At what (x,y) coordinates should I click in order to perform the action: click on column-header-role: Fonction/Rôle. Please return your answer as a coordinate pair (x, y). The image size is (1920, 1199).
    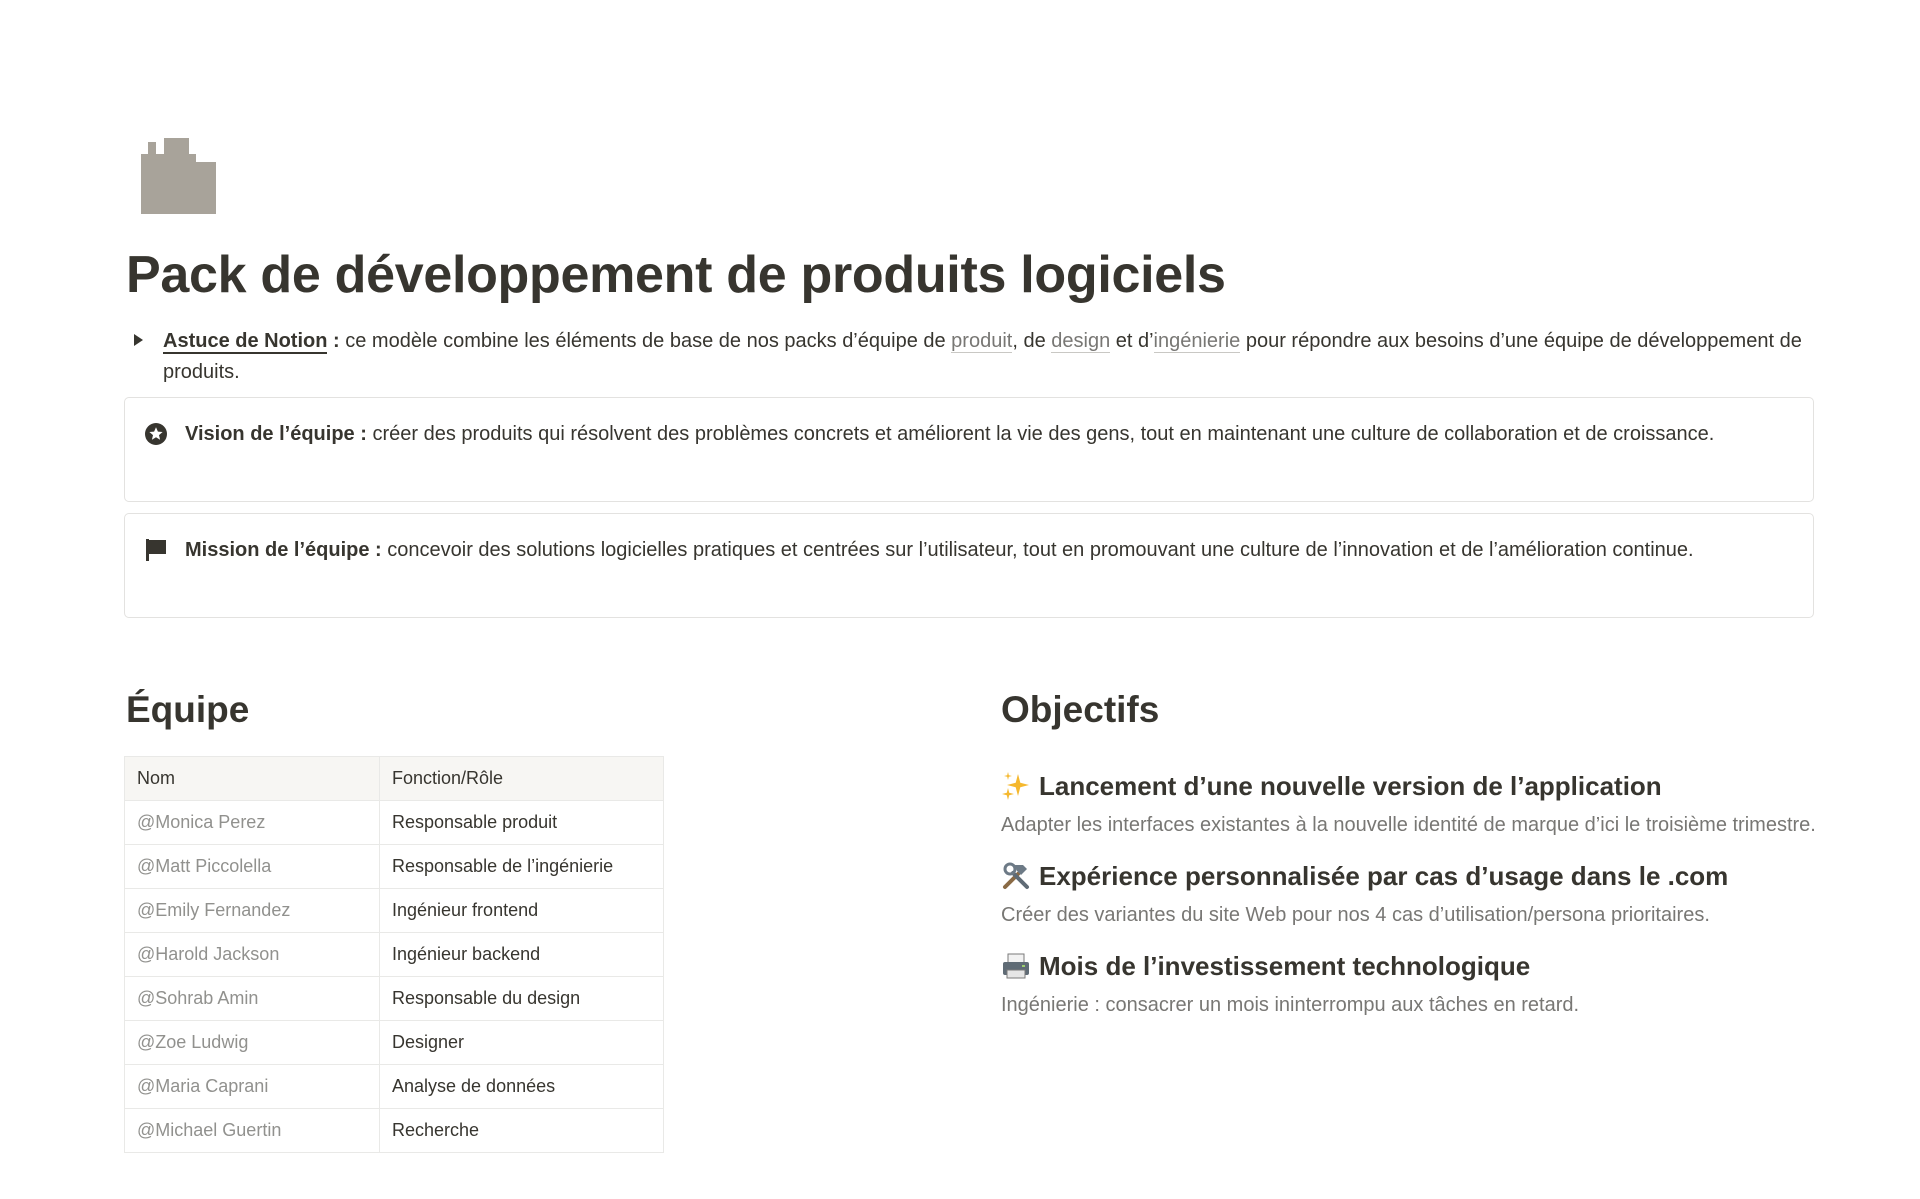
    Looking at the image, I should click on (521, 778).